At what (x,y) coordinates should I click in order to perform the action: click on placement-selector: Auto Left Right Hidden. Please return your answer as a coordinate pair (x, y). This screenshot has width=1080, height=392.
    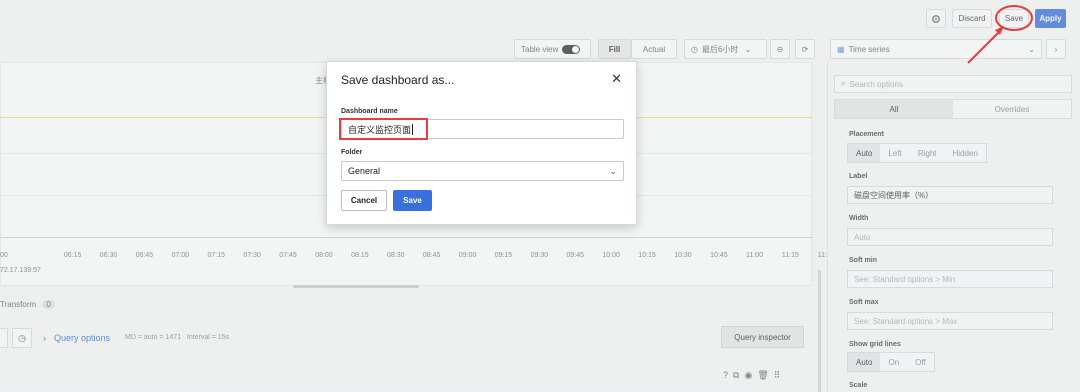
    Looking at the image, I should click on (917, 153).